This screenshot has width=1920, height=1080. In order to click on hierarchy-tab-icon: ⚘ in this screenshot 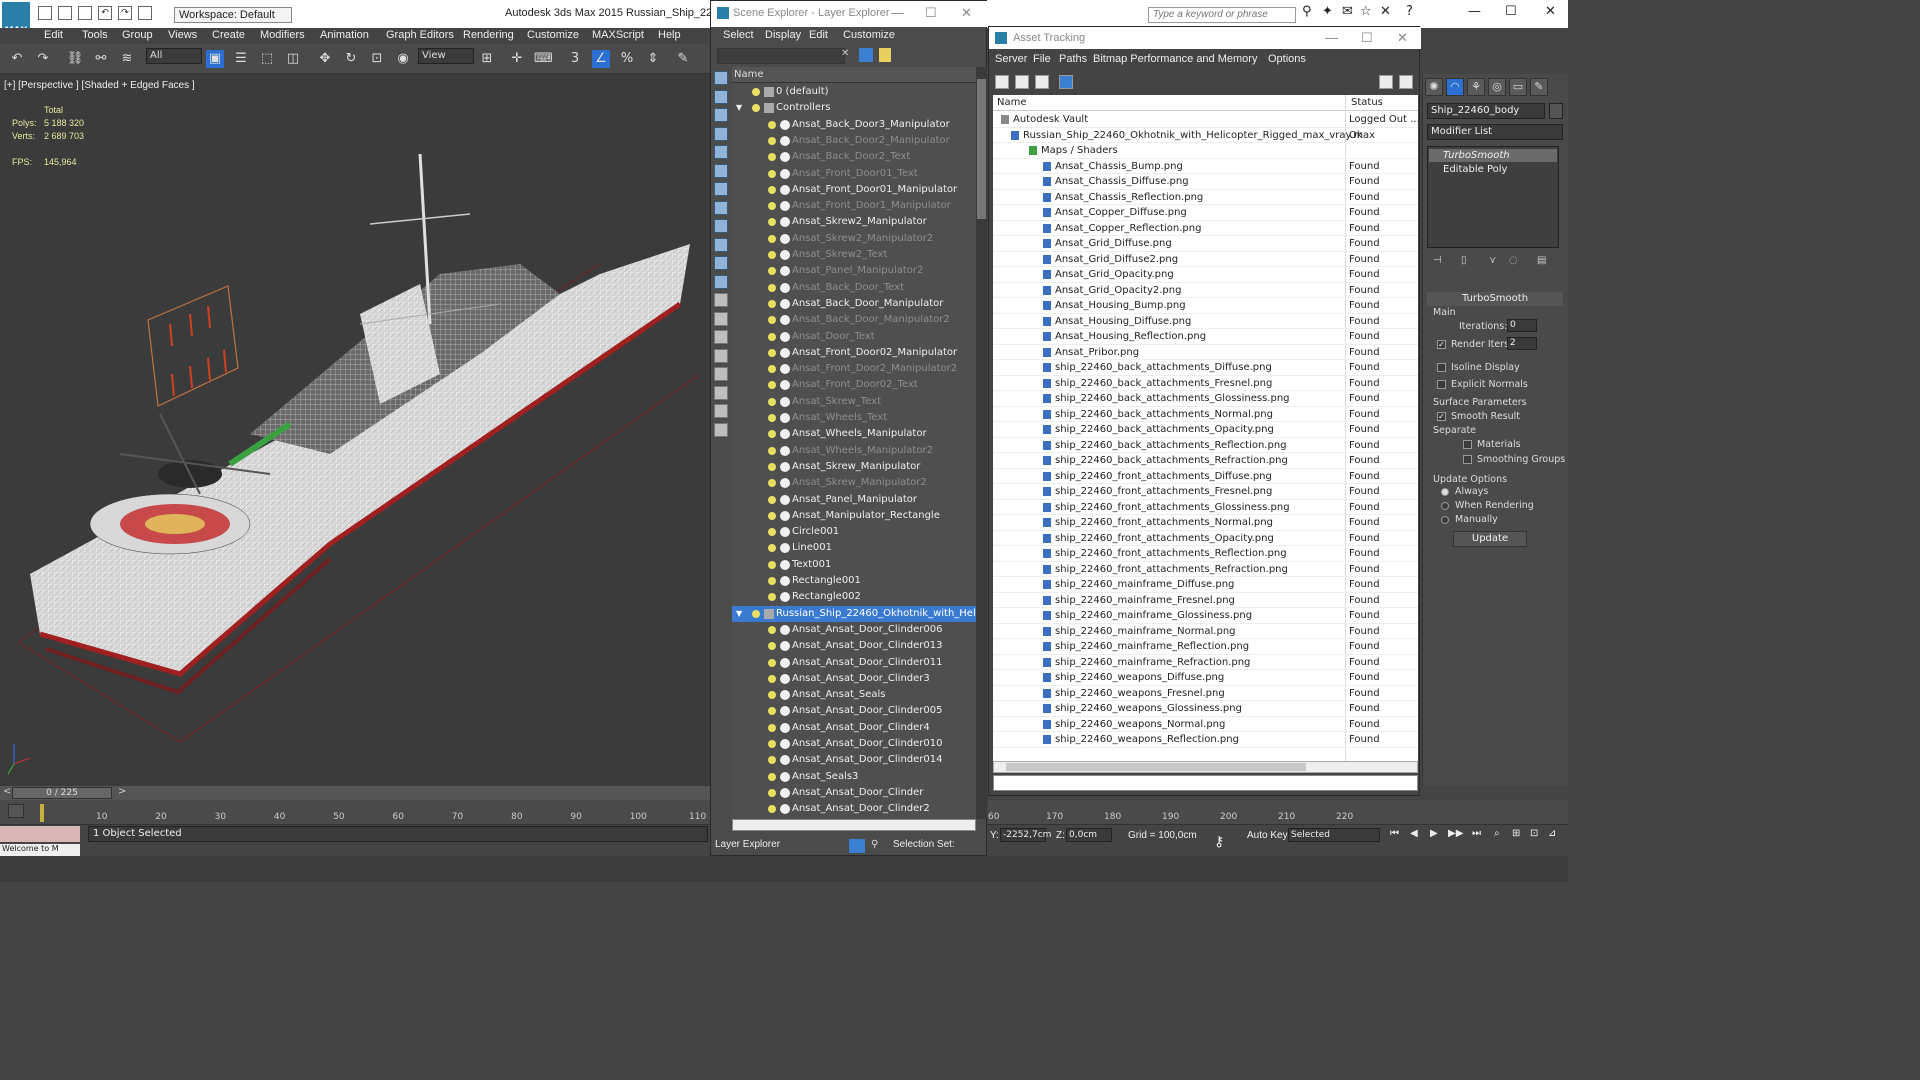, I will do `click(1476, 87)`.